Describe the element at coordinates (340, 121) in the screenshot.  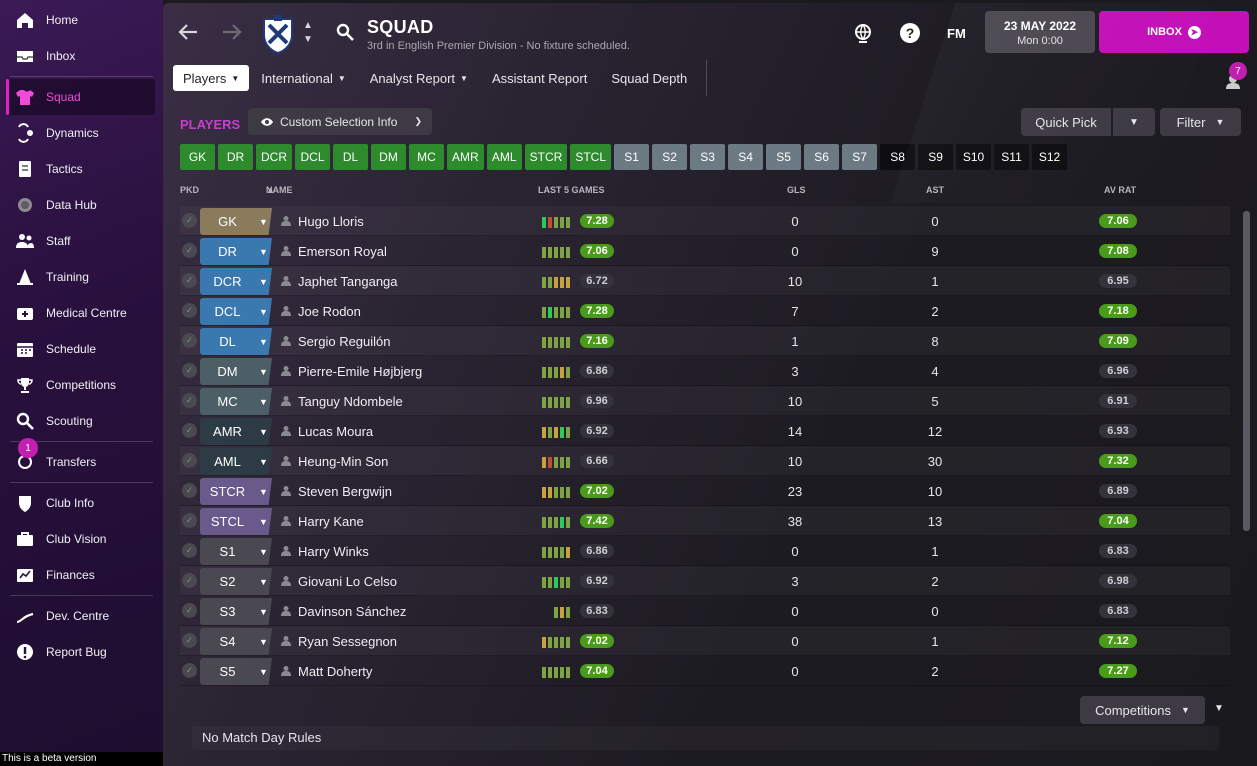
I see `custom-selection-dropdown: Custom Selection Info ❯` at that location.